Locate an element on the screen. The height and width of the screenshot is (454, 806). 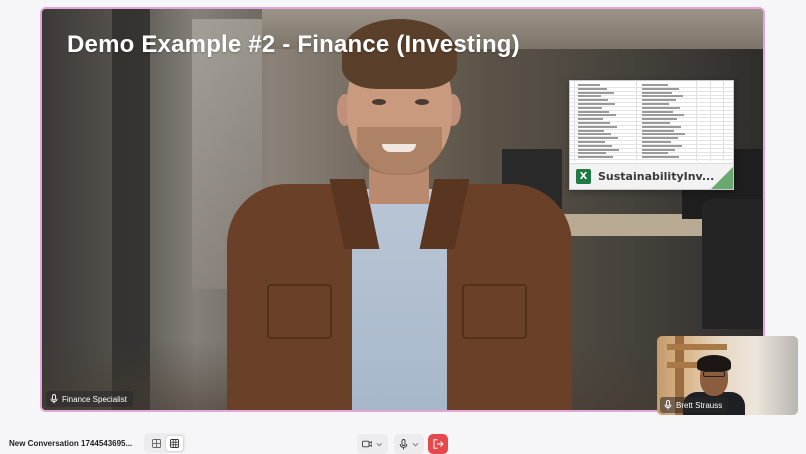
speaker-layout-icon is located at coordinates (156, 443).